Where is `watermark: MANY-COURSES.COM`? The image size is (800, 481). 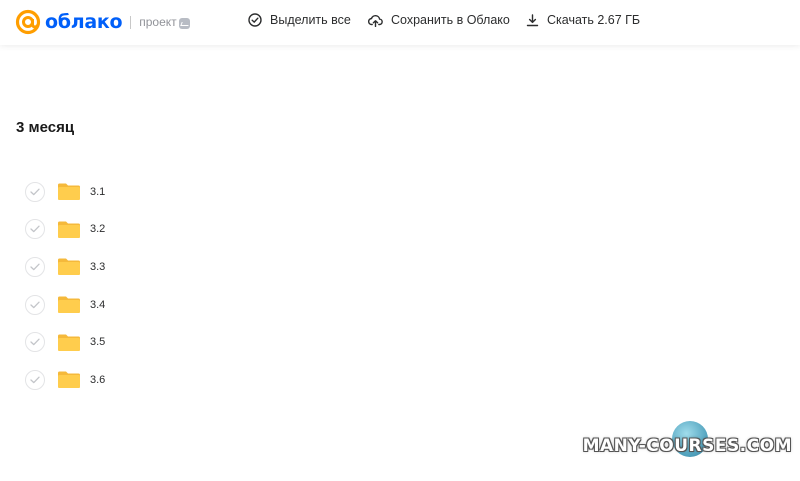 watermark: MANY-COURSES.COM is located at coordinates (687, 446).